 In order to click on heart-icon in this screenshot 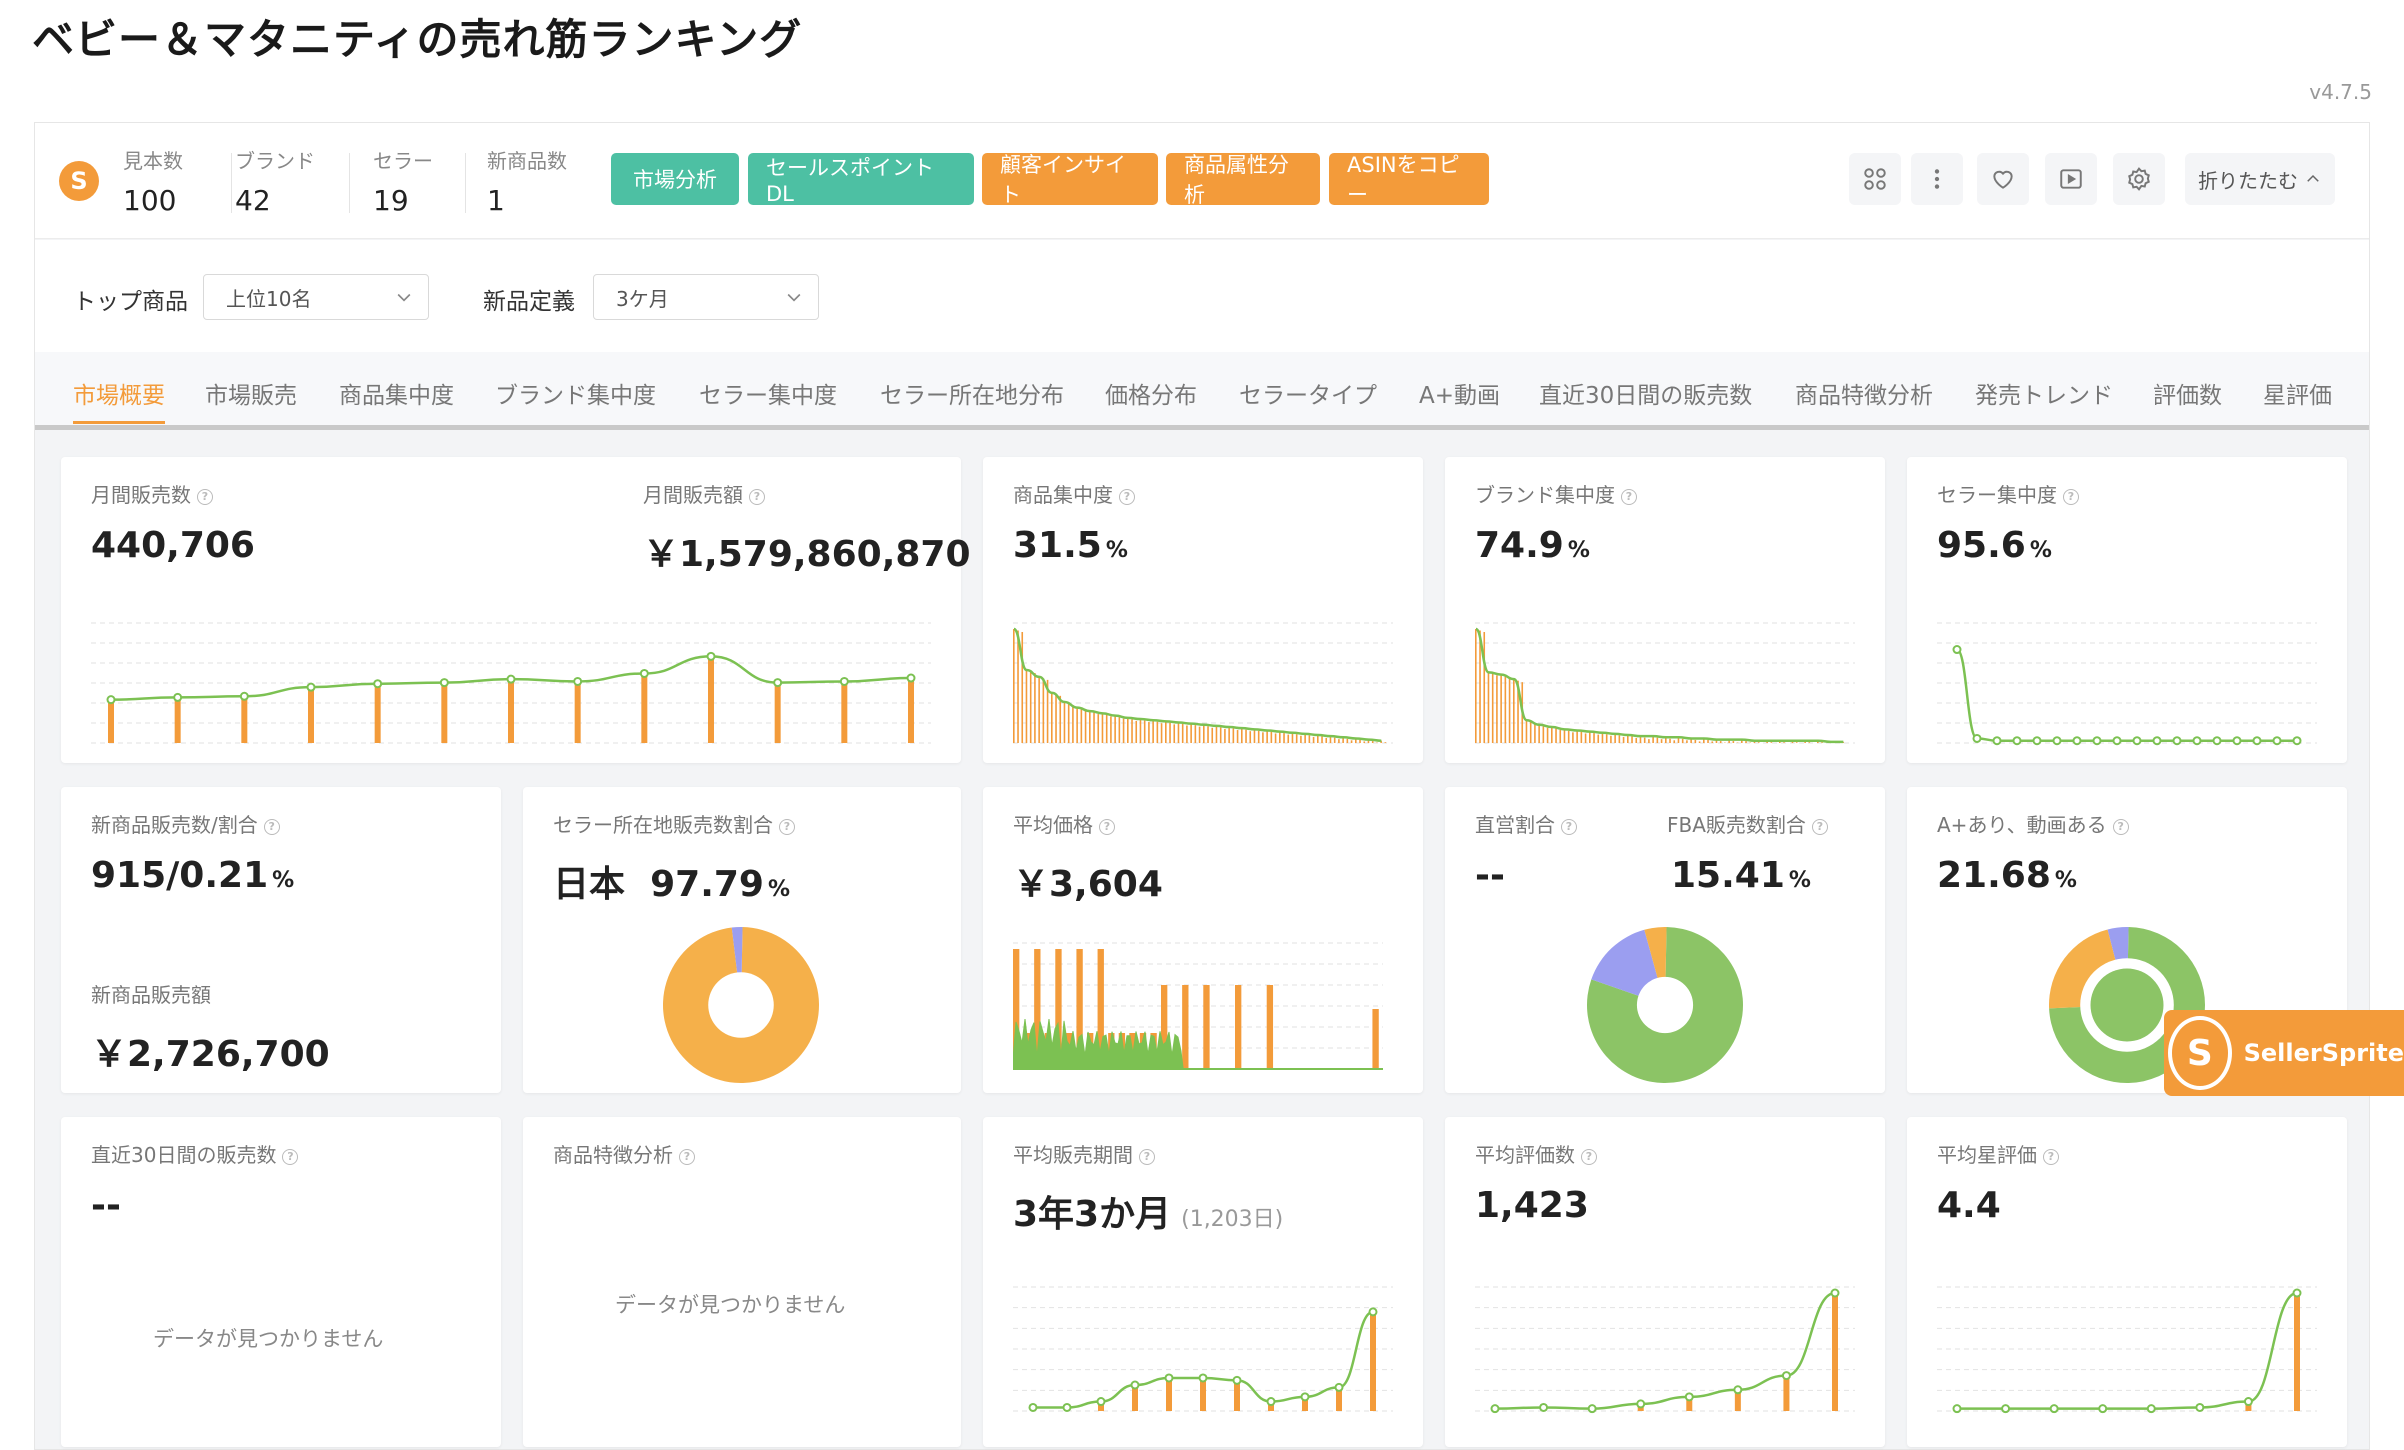, I will do `click(2003, 179)`.